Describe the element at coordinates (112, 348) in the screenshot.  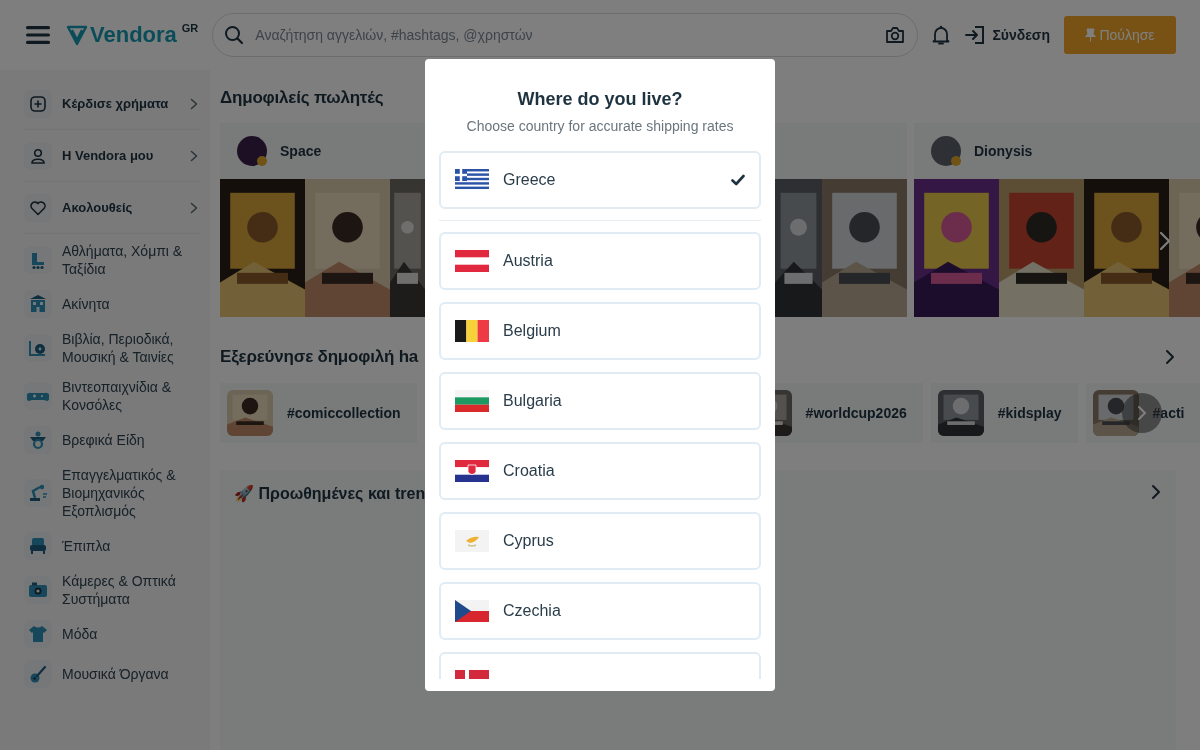
I see `category-item: Βιβλία, Περιοδικά, Μουσική & Ταινίες` at that location.